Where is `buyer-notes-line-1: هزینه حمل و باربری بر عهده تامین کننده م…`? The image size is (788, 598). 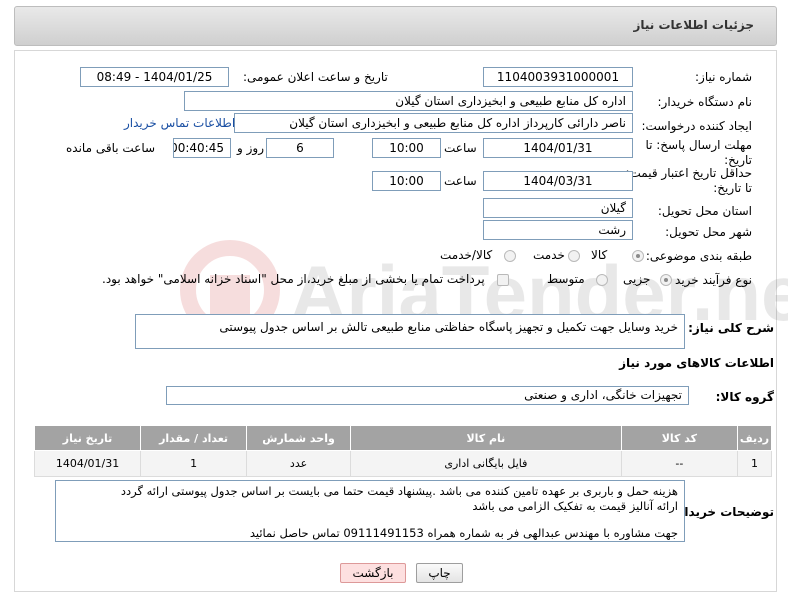 buyer-notes-line-1: هزینه حمل و باربری بر عهده تامین کننده م… is located at coordinates (399, 491).